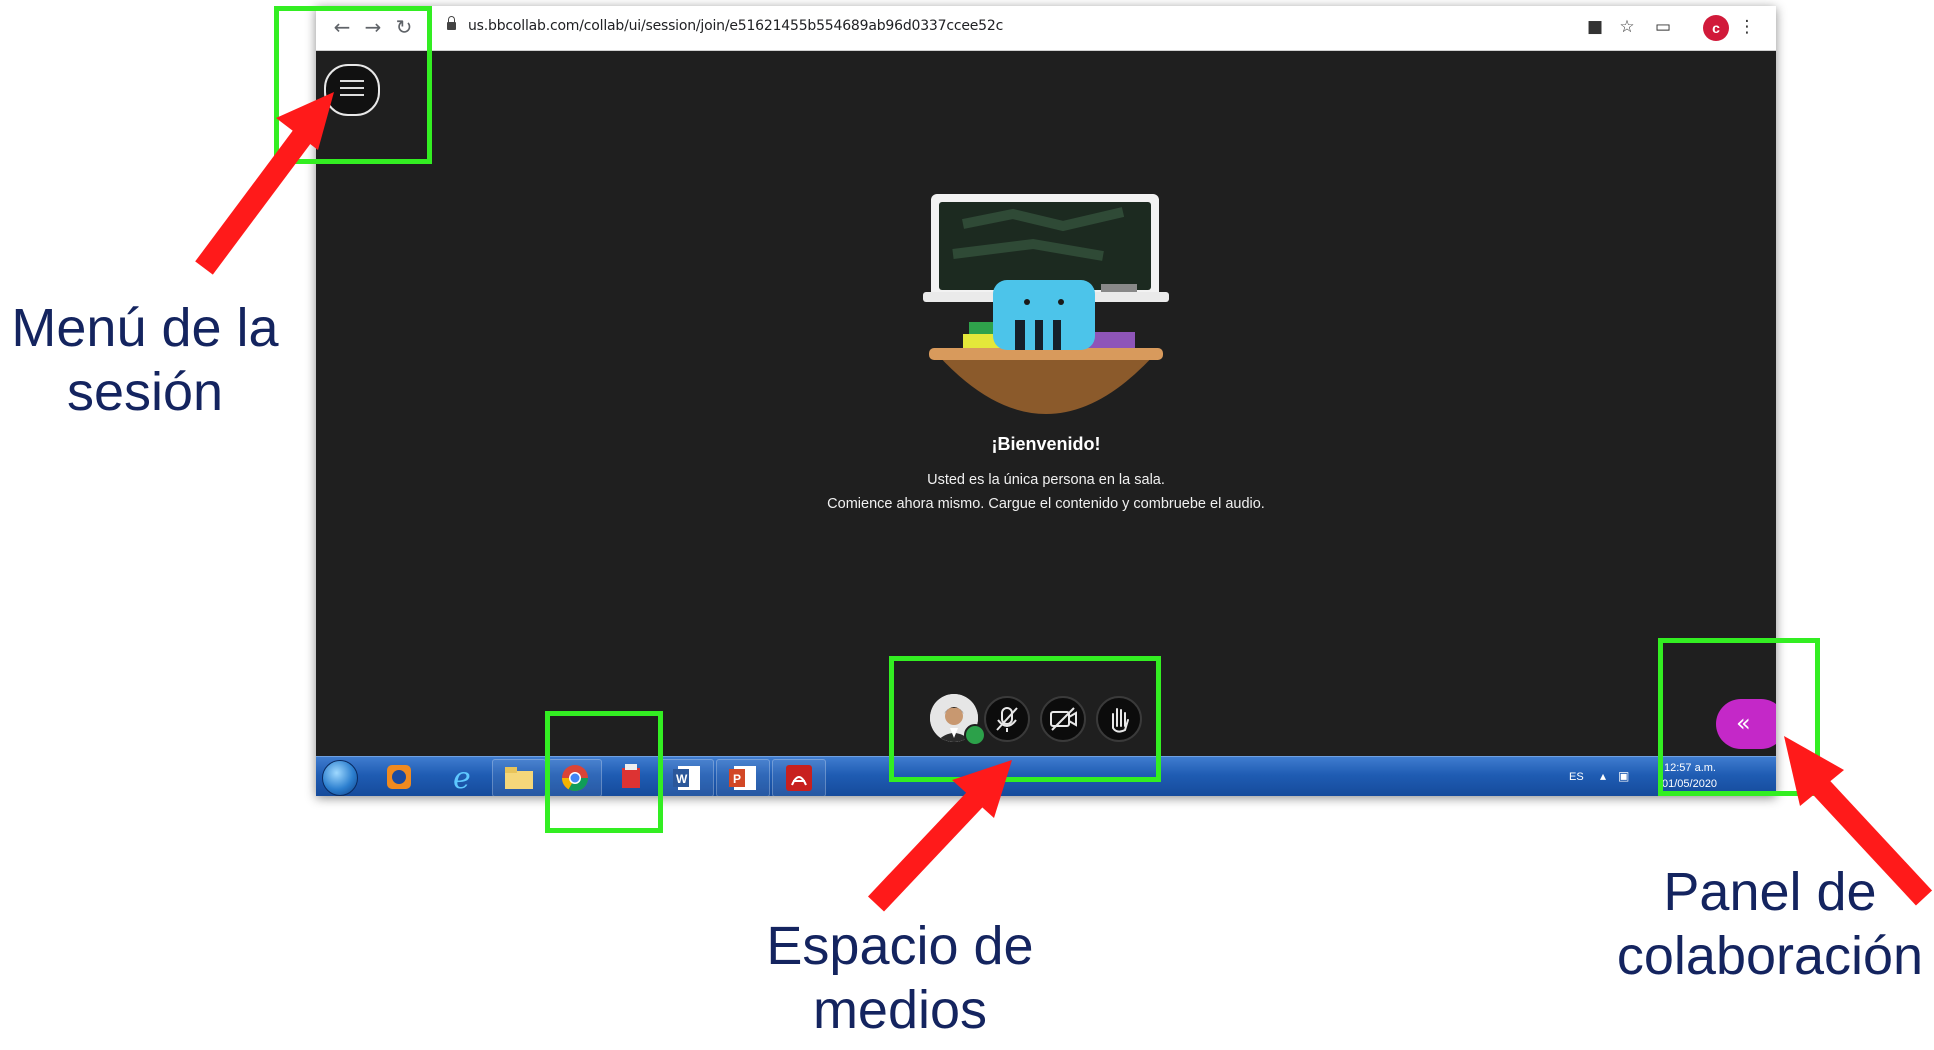 The image size is (1934, 1050). Describe the element at coordinates (928, 849) in the screenshot. I see `arrow-media-space` at that location.